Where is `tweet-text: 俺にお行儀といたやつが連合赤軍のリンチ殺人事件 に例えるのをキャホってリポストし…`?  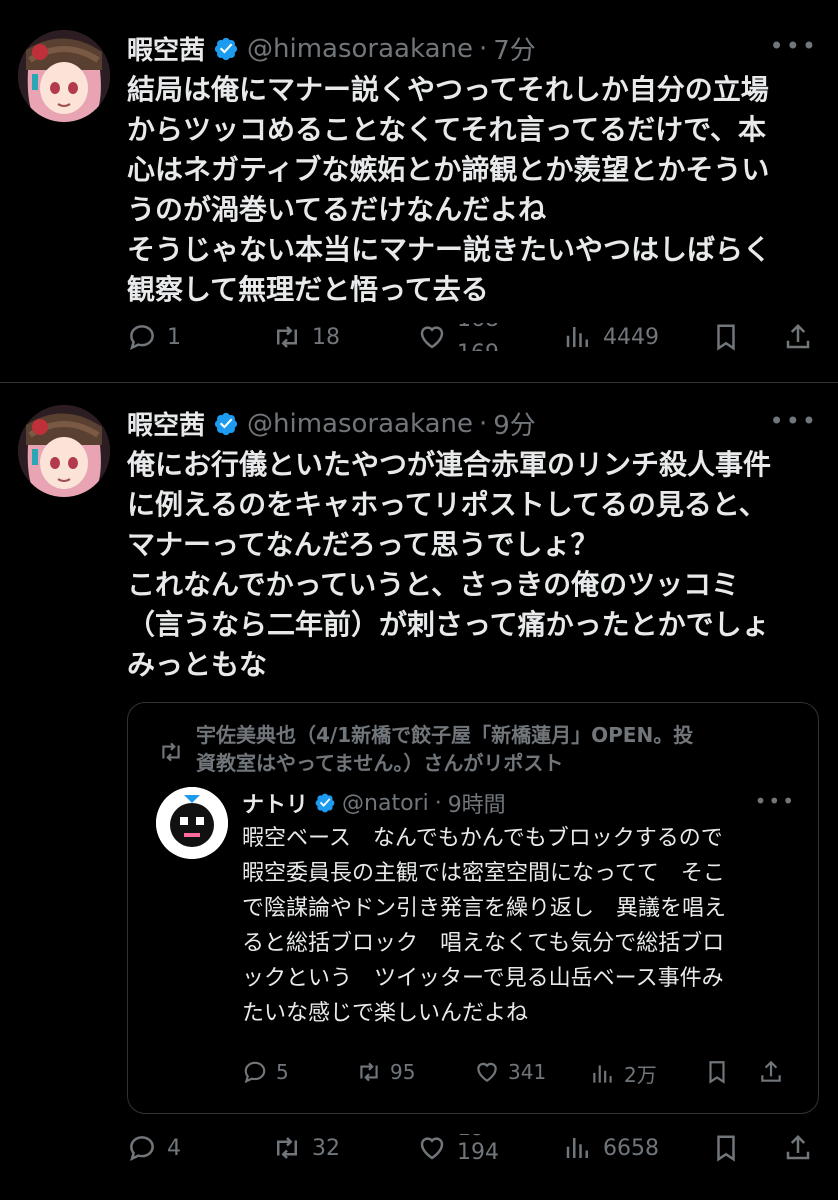 tweet-text: 俺にお行儀といたやつが連合赤軍のリンチ殺人事件 に例えるのをキャホってリポストし… is located at coordinates (449, 564).